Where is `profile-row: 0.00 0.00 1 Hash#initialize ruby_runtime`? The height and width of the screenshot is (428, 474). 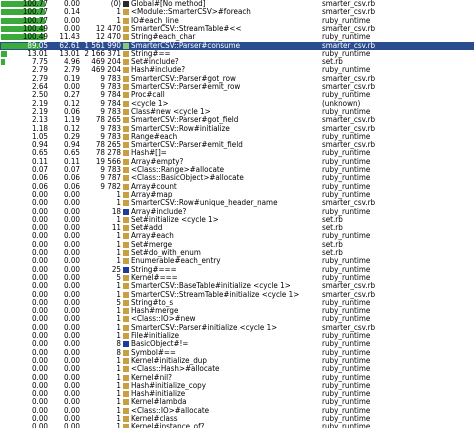 profile-row: 0.00 0.00 1 Hash#initialize ruby_runtime is located at coordinates (237, 394).